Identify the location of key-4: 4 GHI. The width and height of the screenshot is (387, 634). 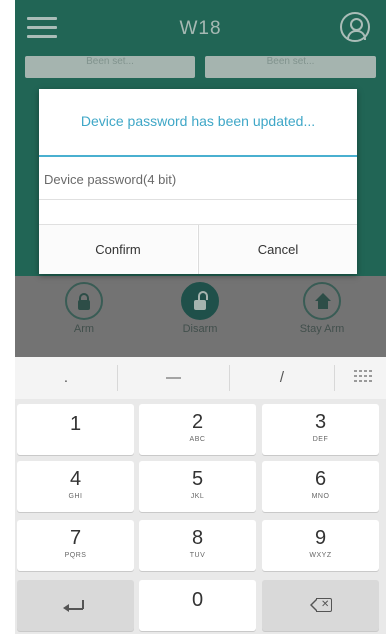
(75, 486).